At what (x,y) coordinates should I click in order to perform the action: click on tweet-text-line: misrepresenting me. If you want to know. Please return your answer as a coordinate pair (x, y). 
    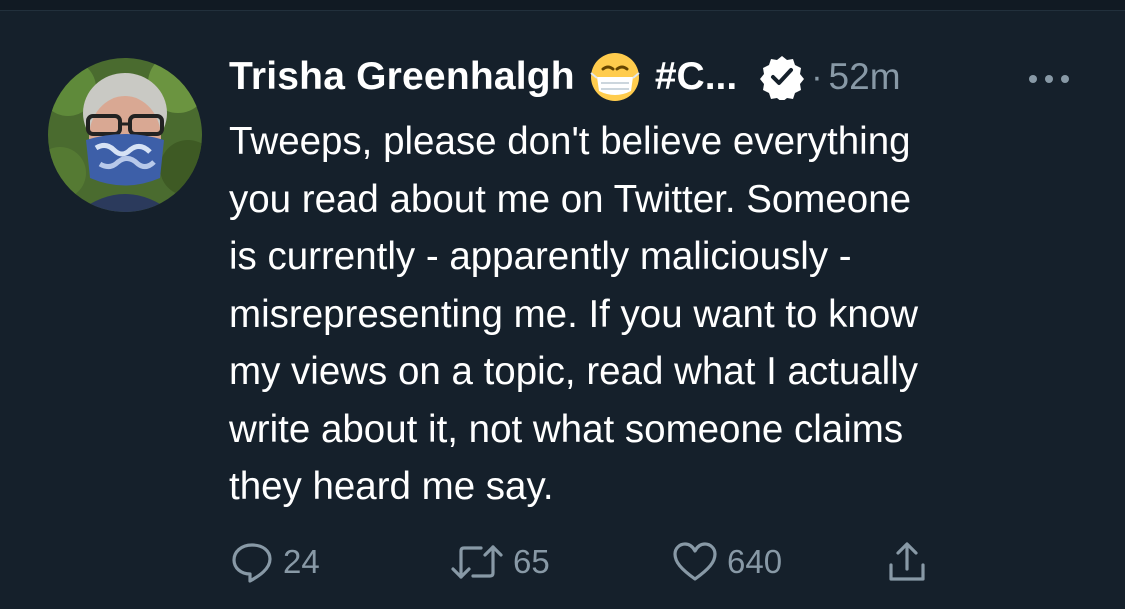
    Looking at the image, I should click on (574, 314).